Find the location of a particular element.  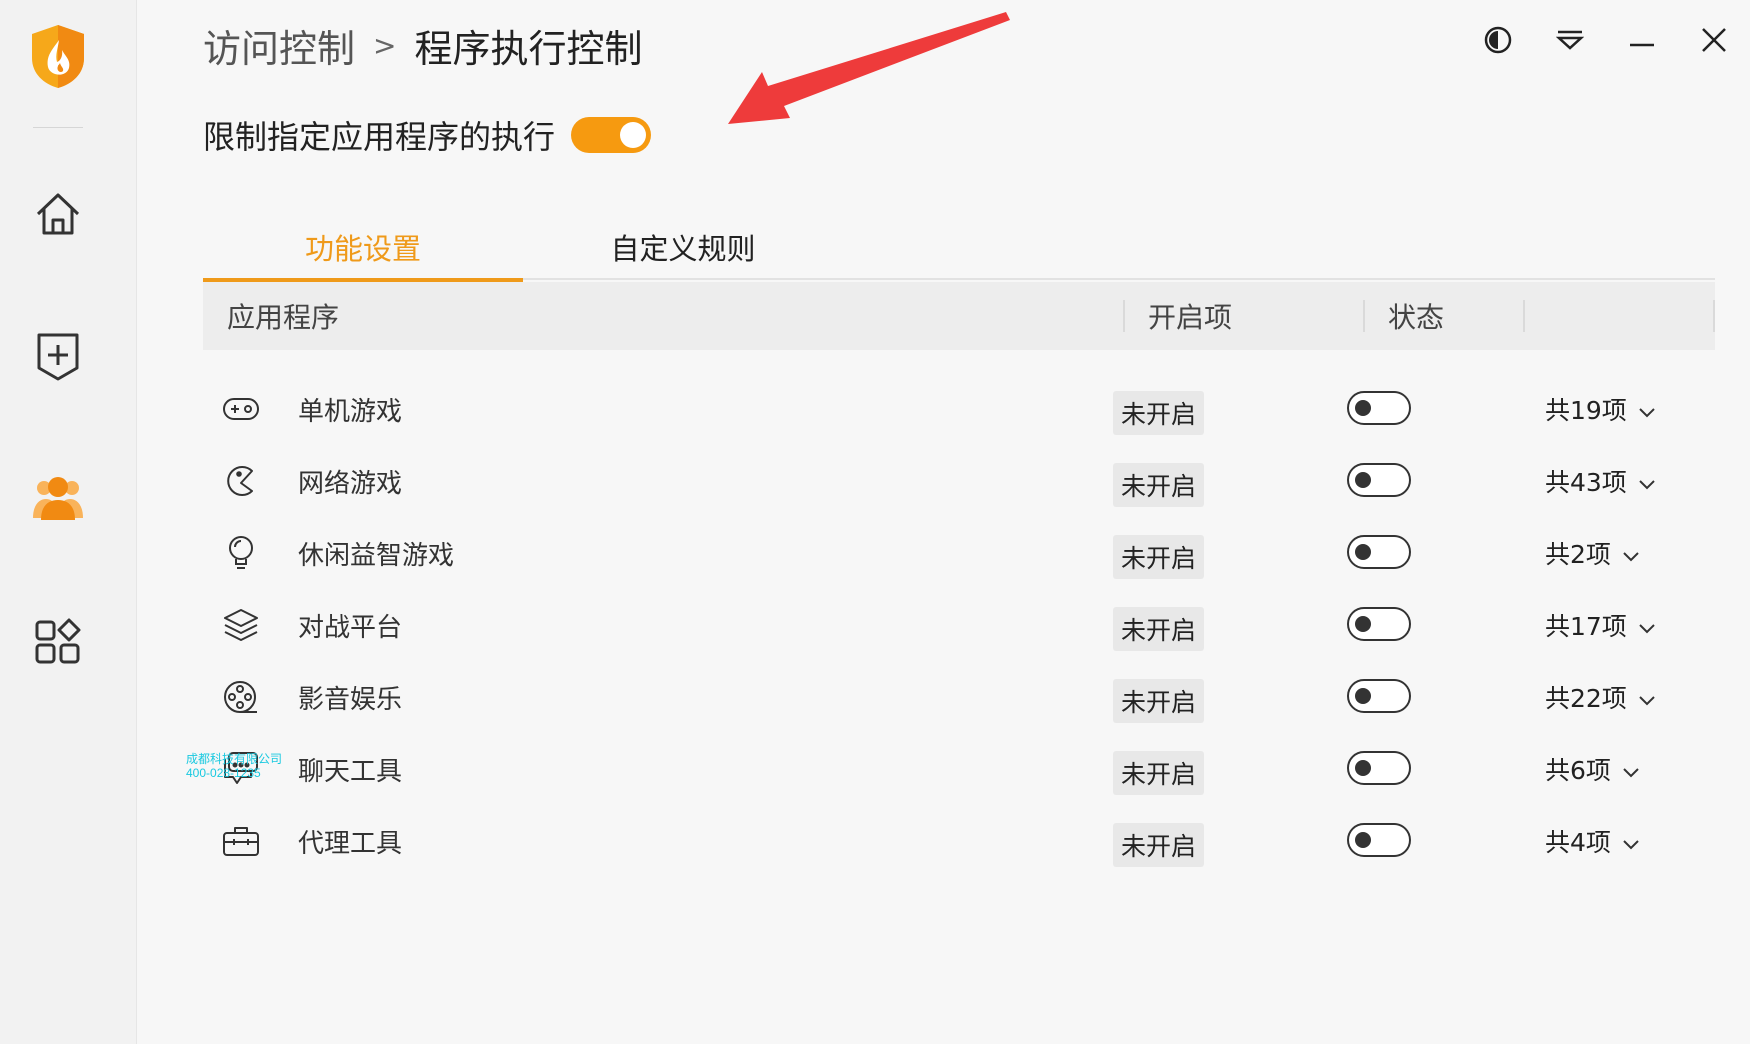

close-button is located at coordinates (1714, 42).